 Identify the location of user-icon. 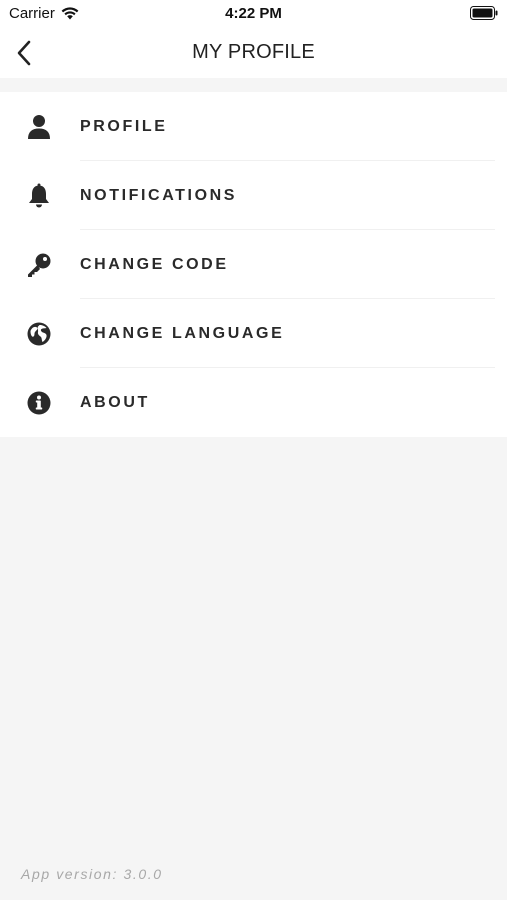
(39, 127).